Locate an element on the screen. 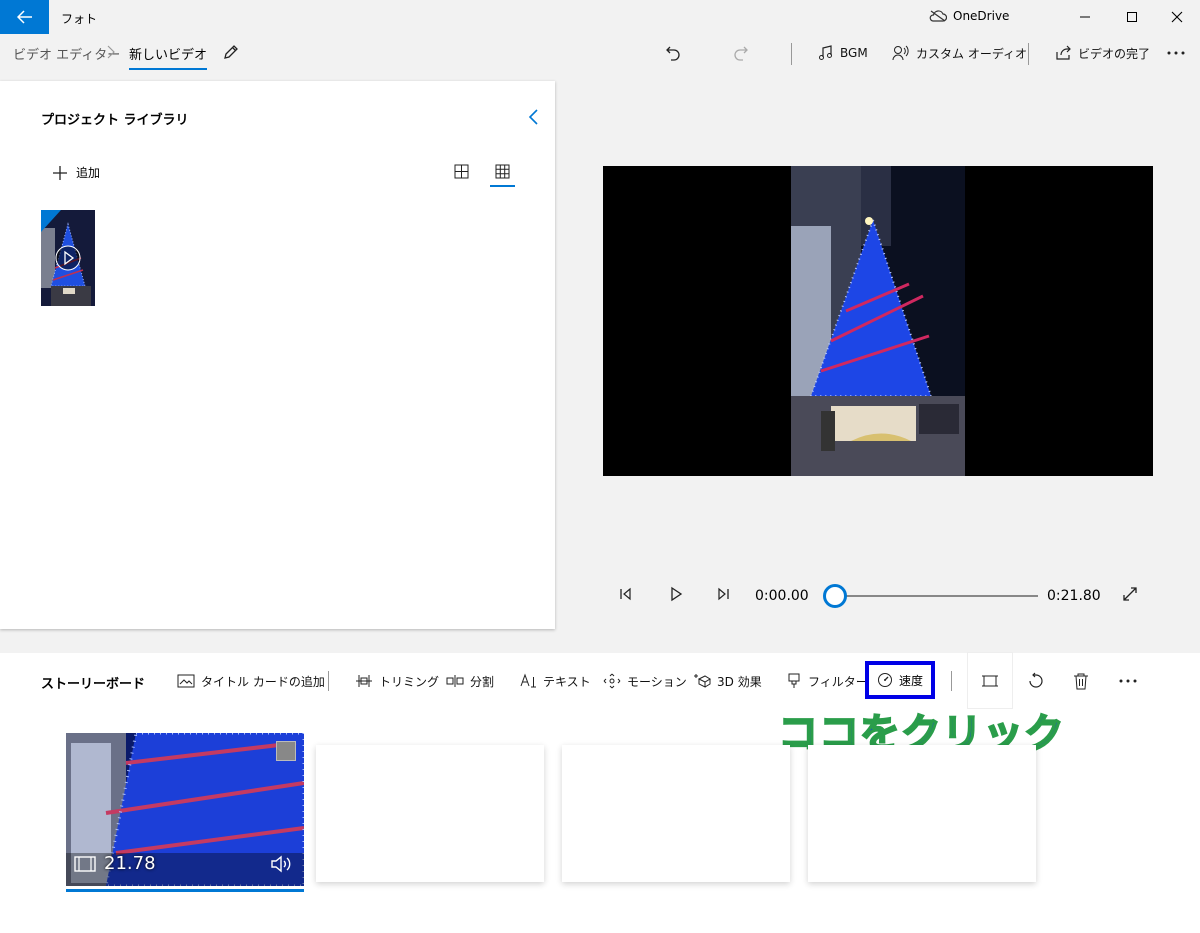 This screenshot has height=933, width=1200. trash-icon is located at coordinates (1081, 681).